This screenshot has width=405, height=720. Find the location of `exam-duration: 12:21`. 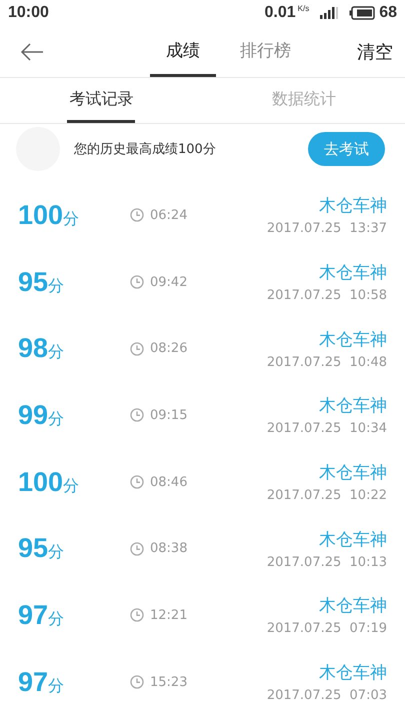

exam-duration: 12:21 is located at coordinates (169, 615).